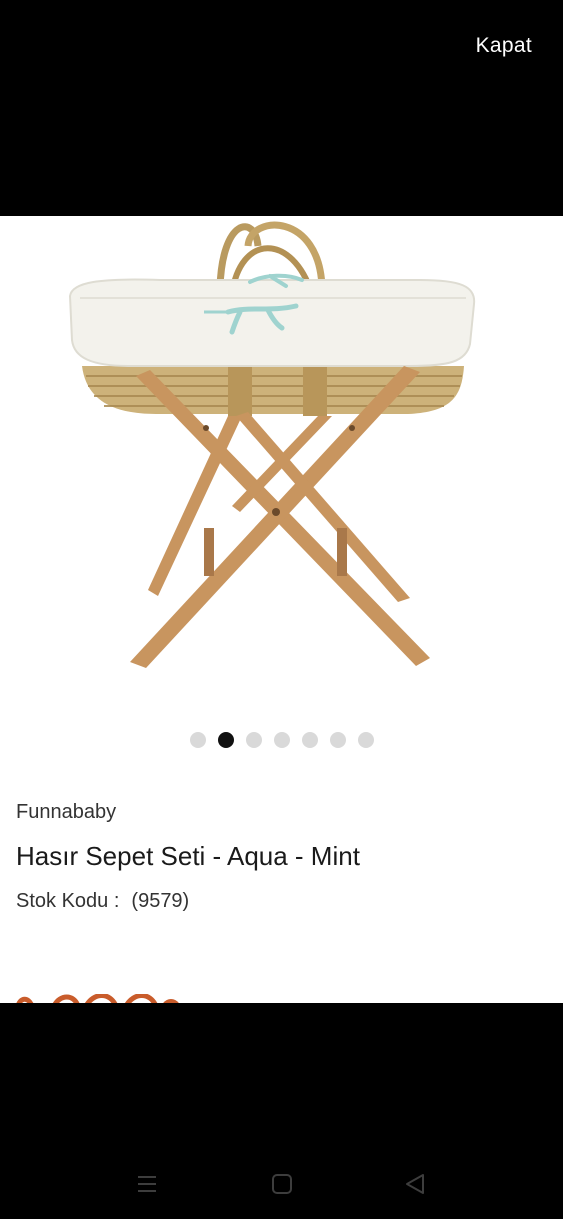 The width and height of the screenshot is (563, 1219). I want to click on stock-code: Stok Kodu : (9579), so click(102, 901).